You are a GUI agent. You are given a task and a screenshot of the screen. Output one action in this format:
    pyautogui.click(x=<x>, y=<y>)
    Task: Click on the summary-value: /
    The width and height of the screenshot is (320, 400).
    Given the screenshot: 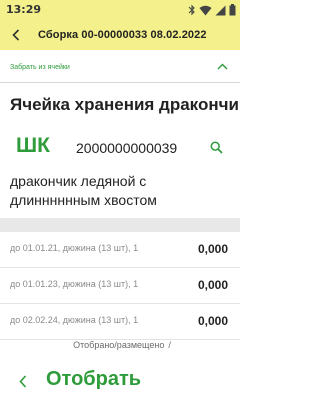 What is the action you would take?
    pyautogui.click(x=169, y=345)
    